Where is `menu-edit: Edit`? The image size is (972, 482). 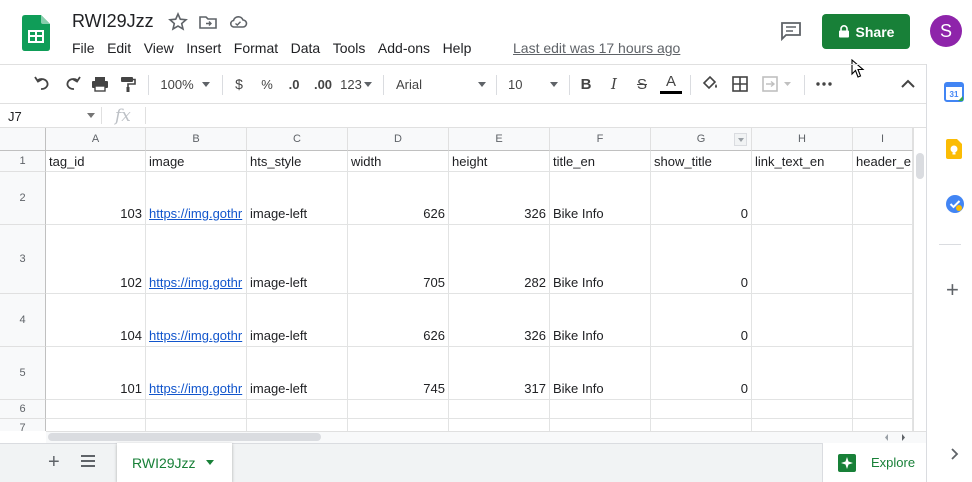
menu-edit: Edit is located at coordinates (119, 48).